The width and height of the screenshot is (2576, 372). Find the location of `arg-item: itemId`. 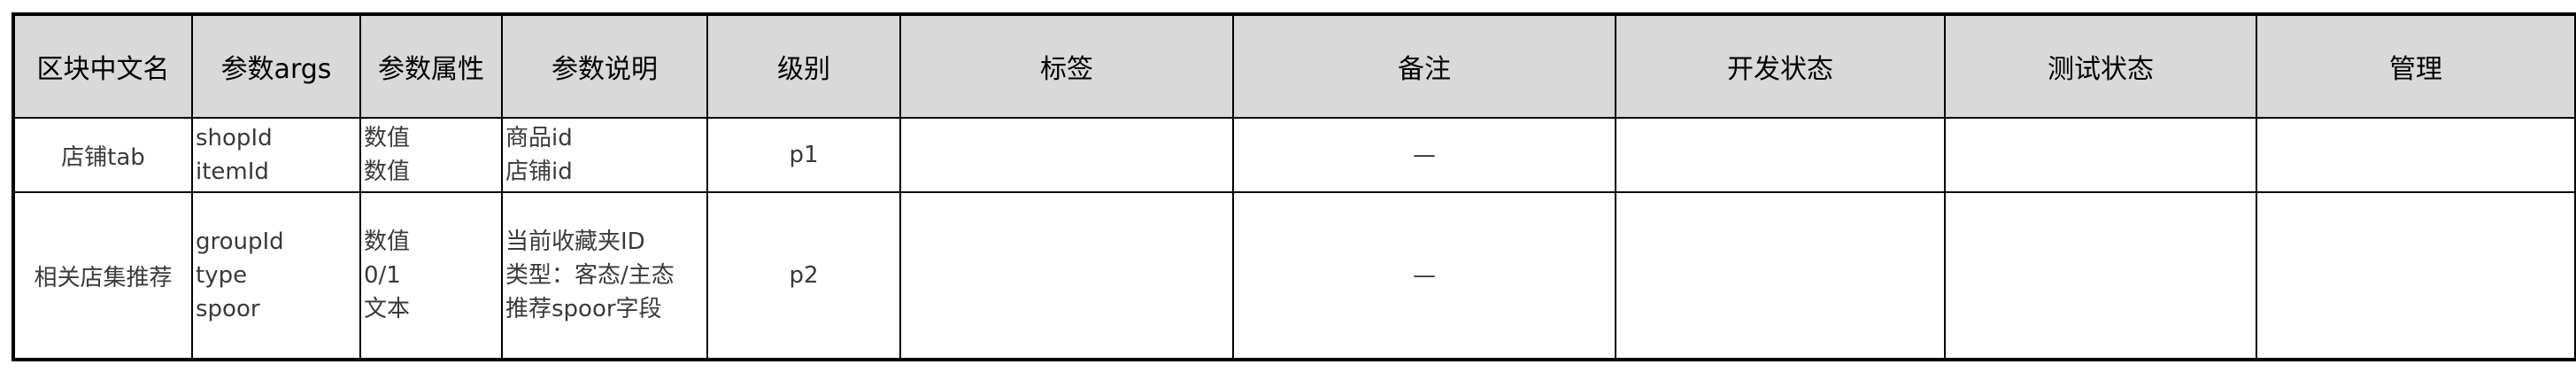

arg-item: itemId is located at coordinates (232, 172).